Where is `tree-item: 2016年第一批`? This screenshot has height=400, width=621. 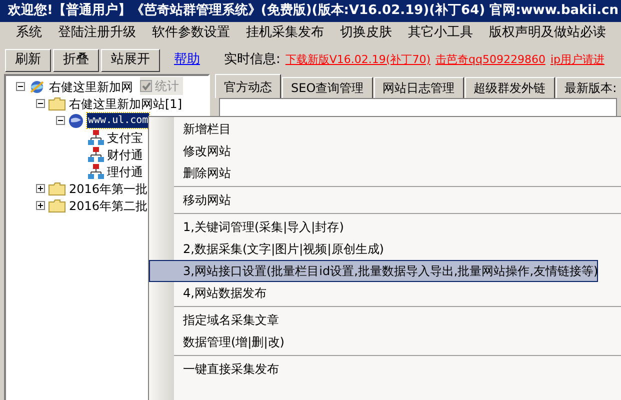 tree-item: 2016年第一批 is located at coordinates (108, 189).